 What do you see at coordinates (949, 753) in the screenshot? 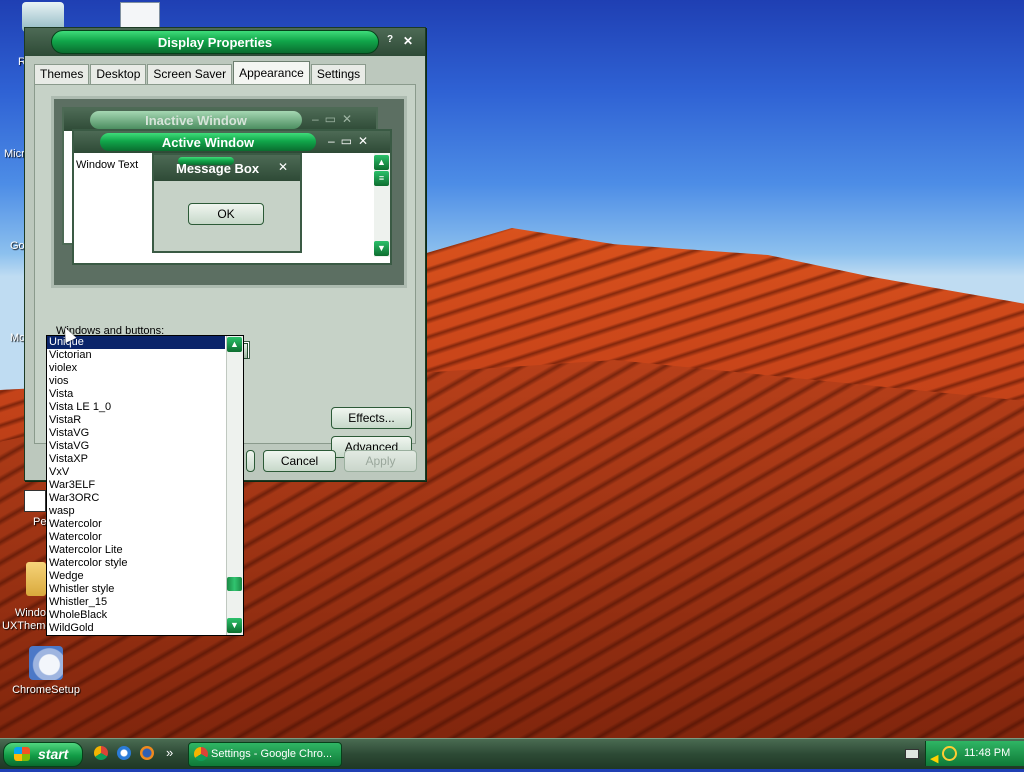
I see `search-icon` at bounding box center [949, 753].